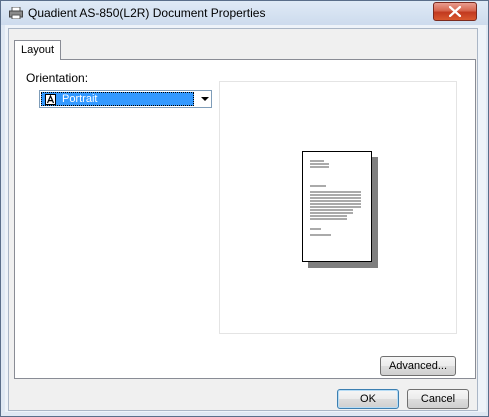 The height and width of the screenshot is (417, 489). I want to click on page-text-lines-icon, so click(335, 198).